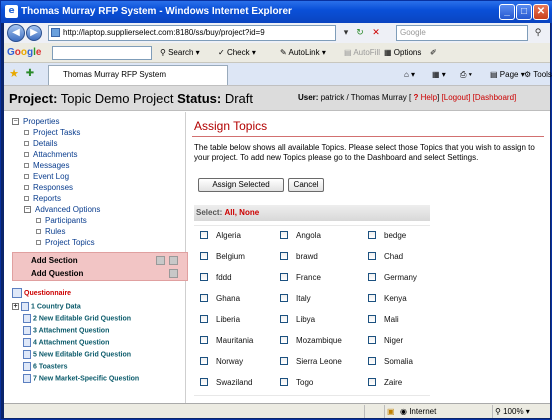 Image resolution: width=552 pixels, height=420 pixels. I want to click on topic-checkbox-row: Algeria, so click(220, 236).